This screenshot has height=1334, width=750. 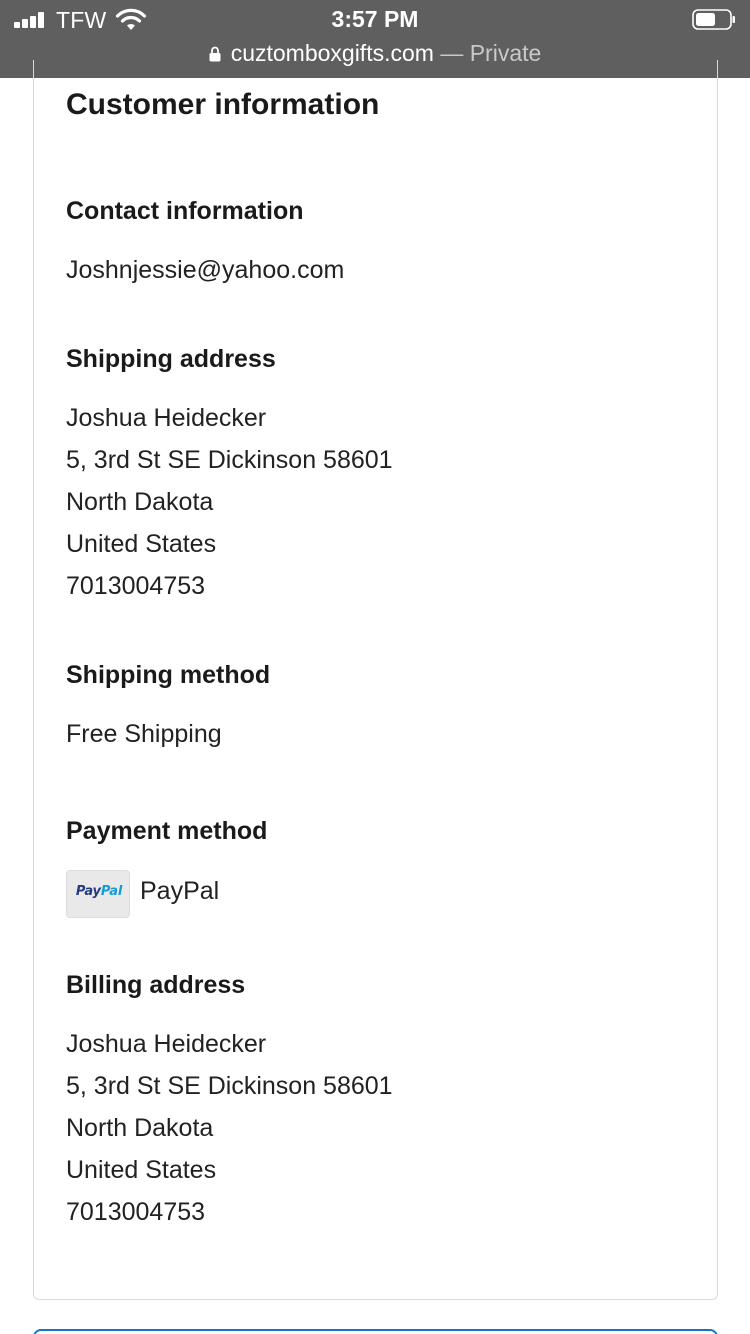 What do you see at coordinates (156, 985) in the screenshot?
I see `billing-address-heading: Billing address` at bounding box center [156, 985].